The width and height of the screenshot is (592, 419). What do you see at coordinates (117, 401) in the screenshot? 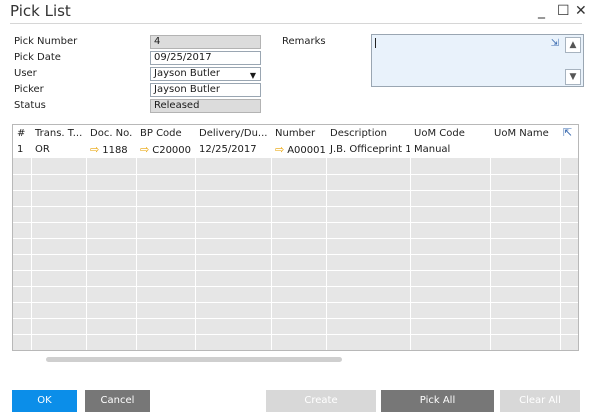
I see `cancel-button: Cancel` at bounding box center [117, 401].